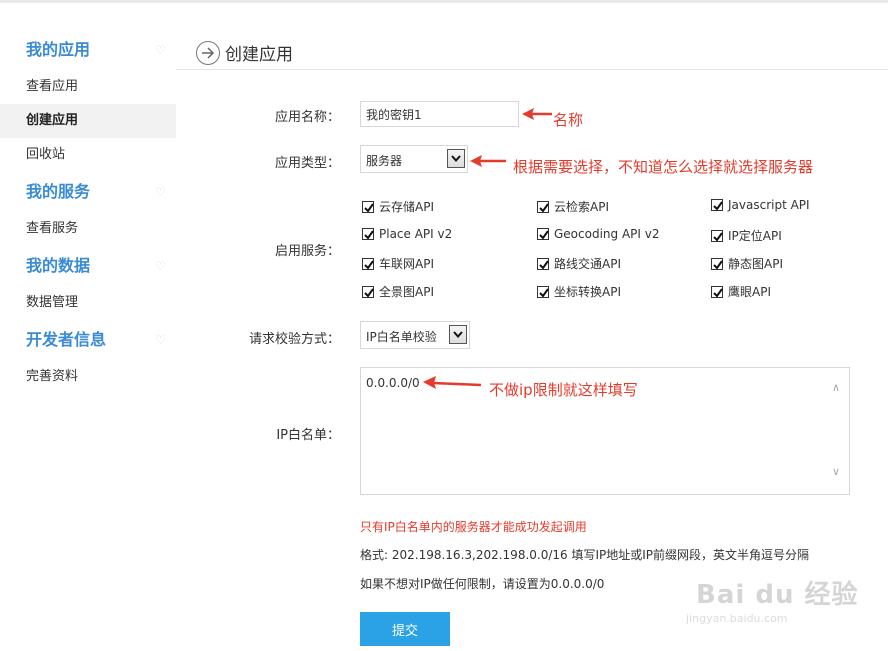  I want to click on service-label: 鹰眼API, so click(749, 292).